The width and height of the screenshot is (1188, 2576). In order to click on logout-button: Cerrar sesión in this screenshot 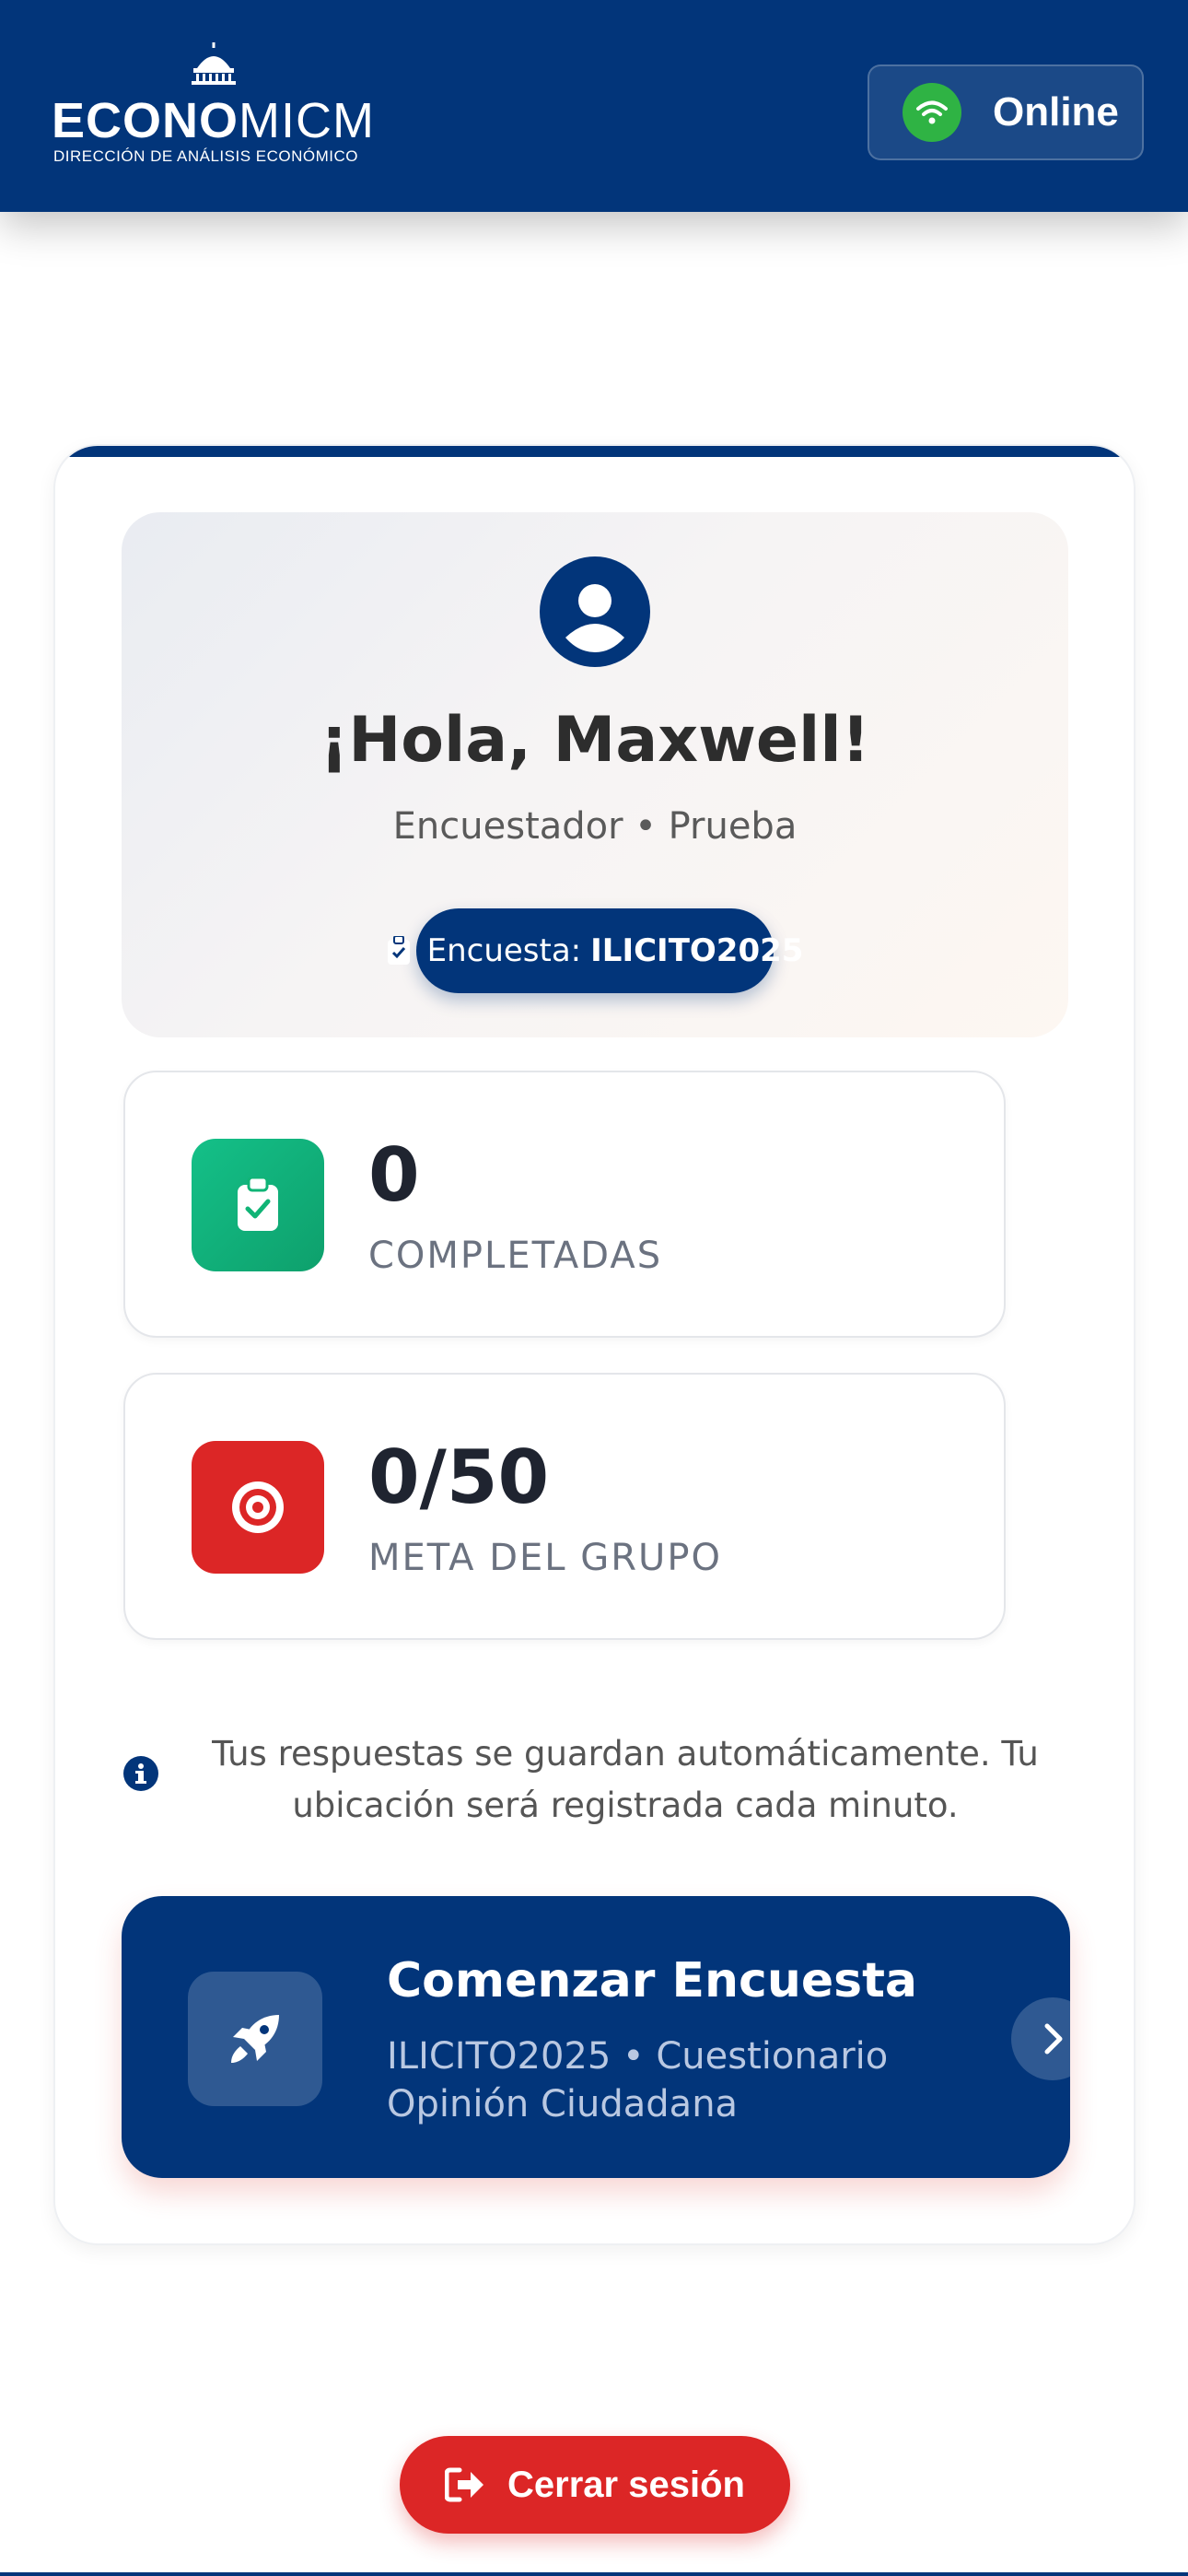, I will do `click(595, 2485)`.